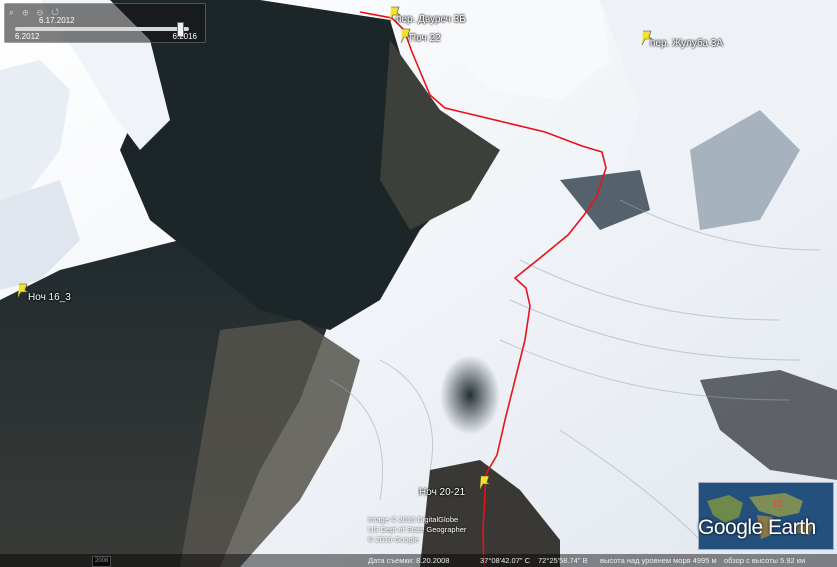 The height and width of the screenshot is (567, 837). Describe the element at coordinates (27, 36) in the screenshot. I see `time-slider-start-date: 6.2012` at that location.